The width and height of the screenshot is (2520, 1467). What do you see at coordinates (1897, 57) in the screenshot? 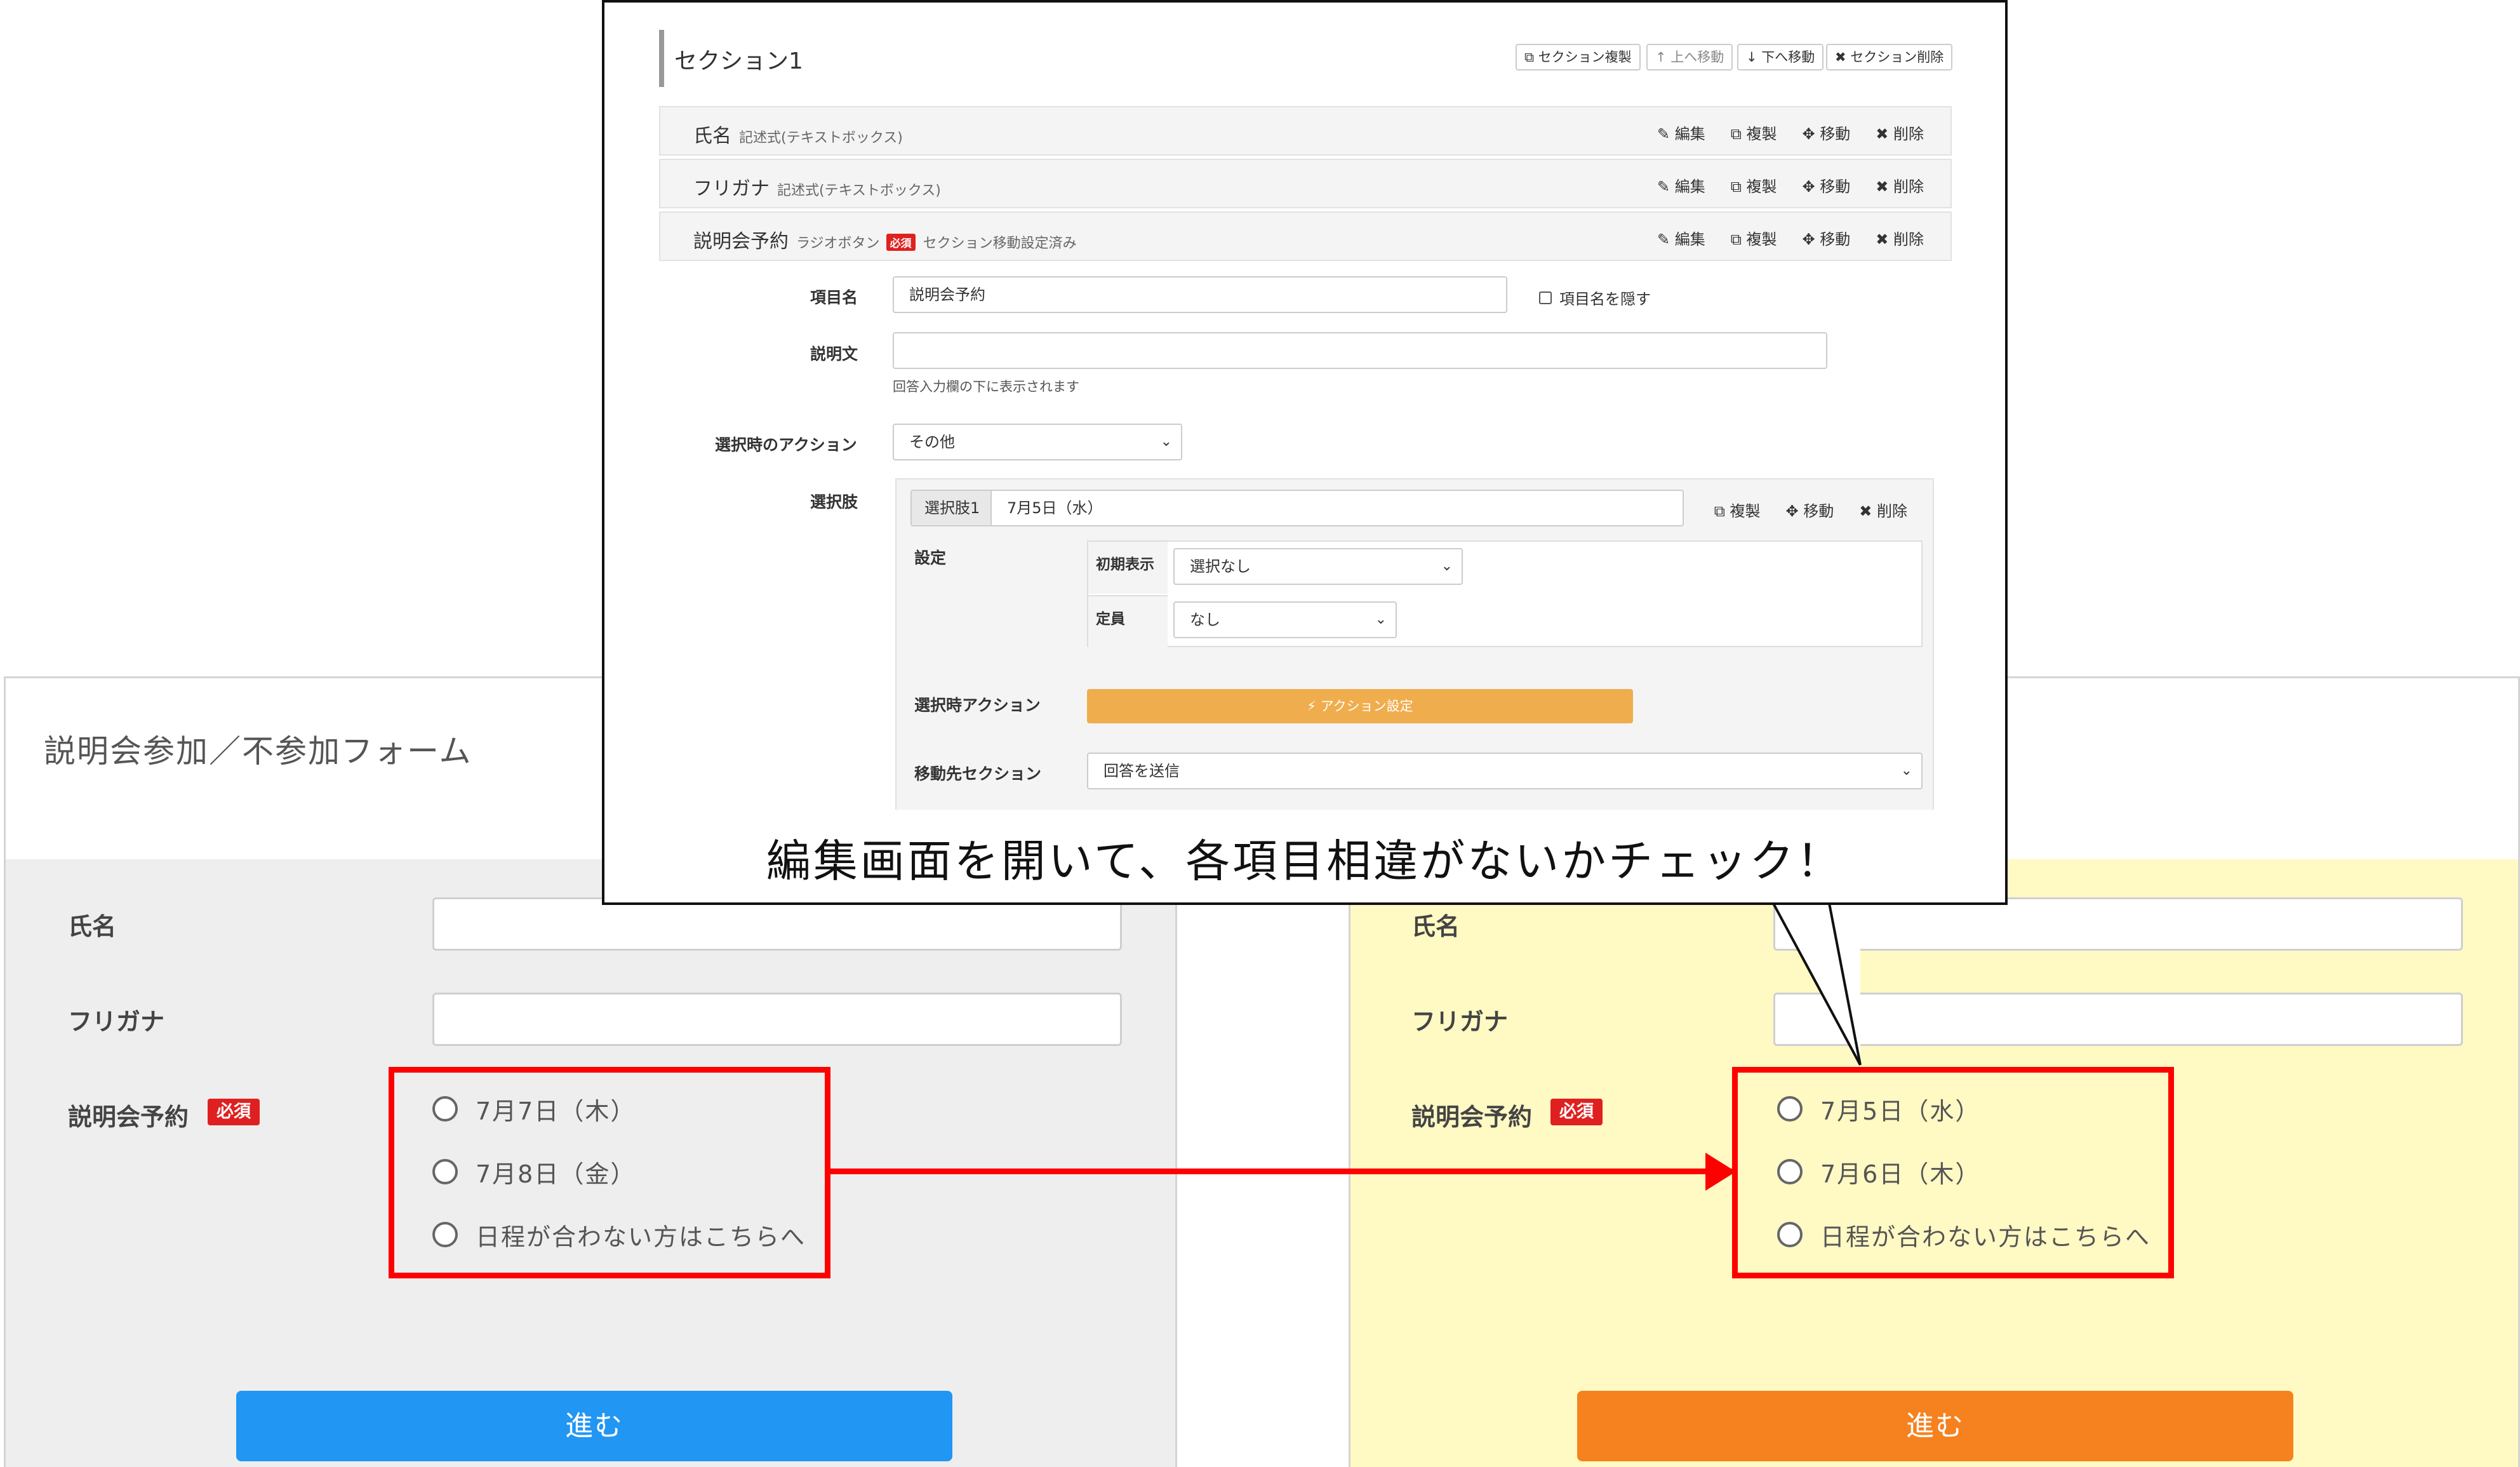
I see `section-delete-label: セクション削除` at bounding box center [1897, 57].